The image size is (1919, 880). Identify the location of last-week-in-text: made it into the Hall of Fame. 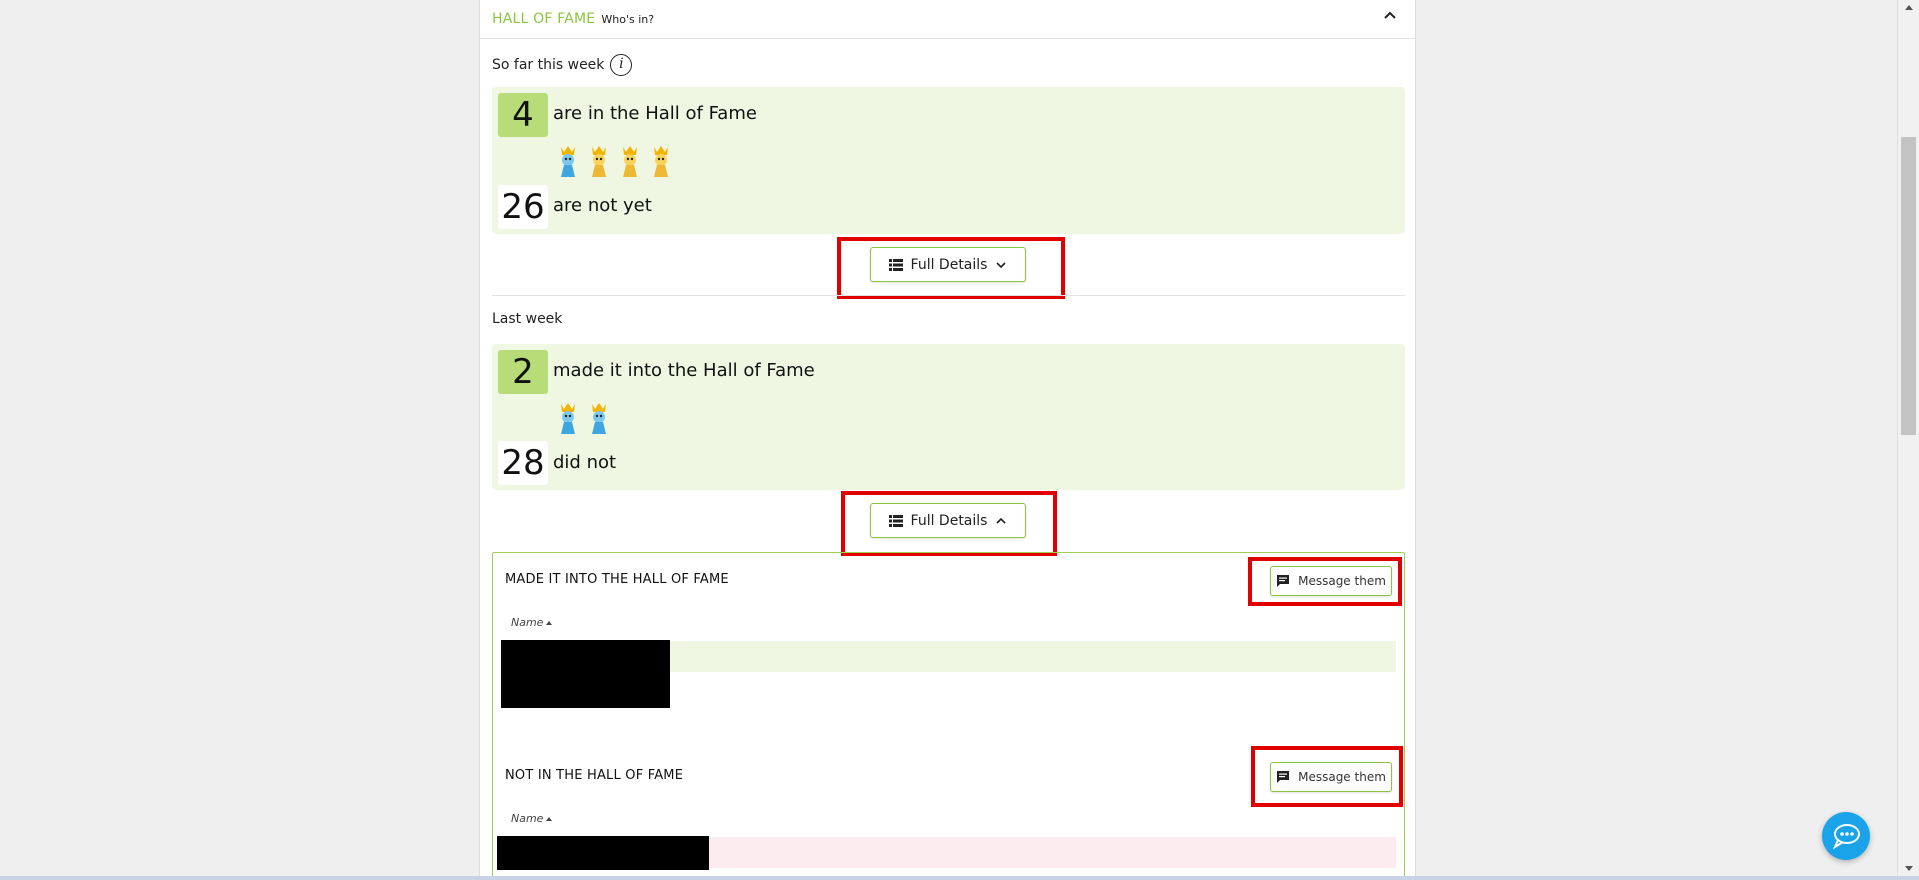
(684, 370).